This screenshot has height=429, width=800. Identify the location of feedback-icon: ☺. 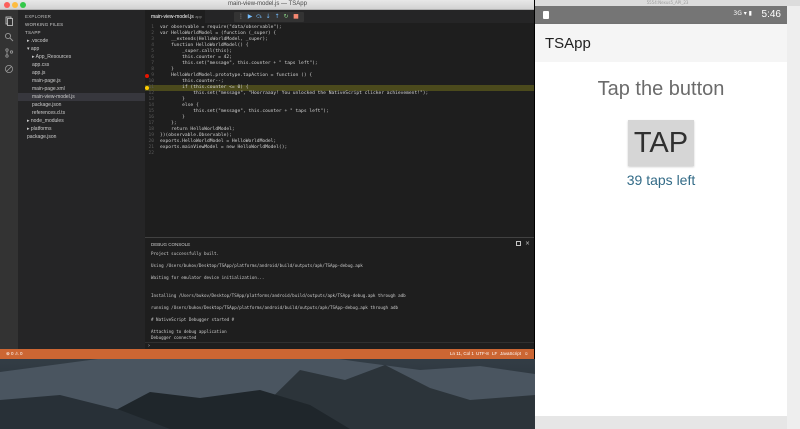
(526, 354).